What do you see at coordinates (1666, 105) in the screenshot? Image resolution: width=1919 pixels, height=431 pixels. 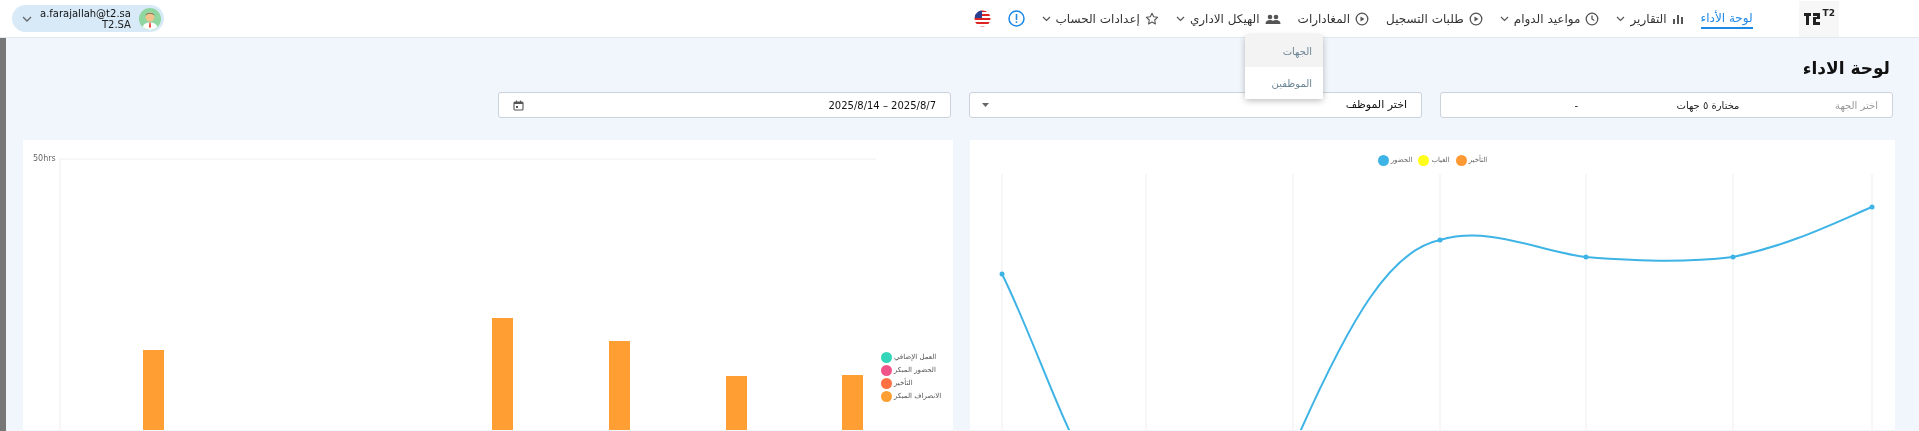 I see `select-field: اختر الجهة مختارة ٥ جهات -` at bounding box center [1666, 105].